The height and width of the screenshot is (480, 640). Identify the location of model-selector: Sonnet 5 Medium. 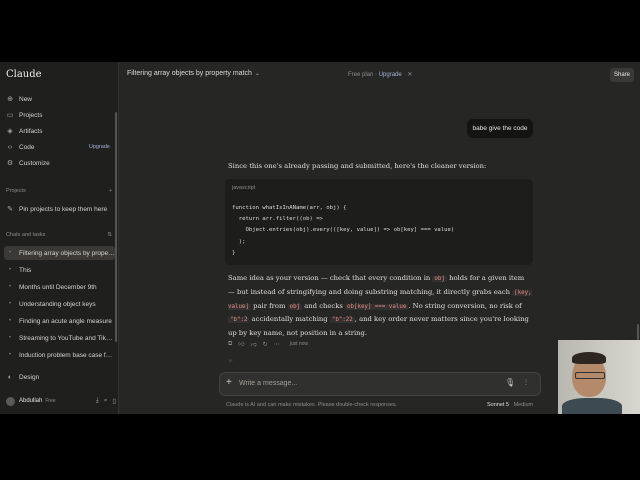
(510, 405).